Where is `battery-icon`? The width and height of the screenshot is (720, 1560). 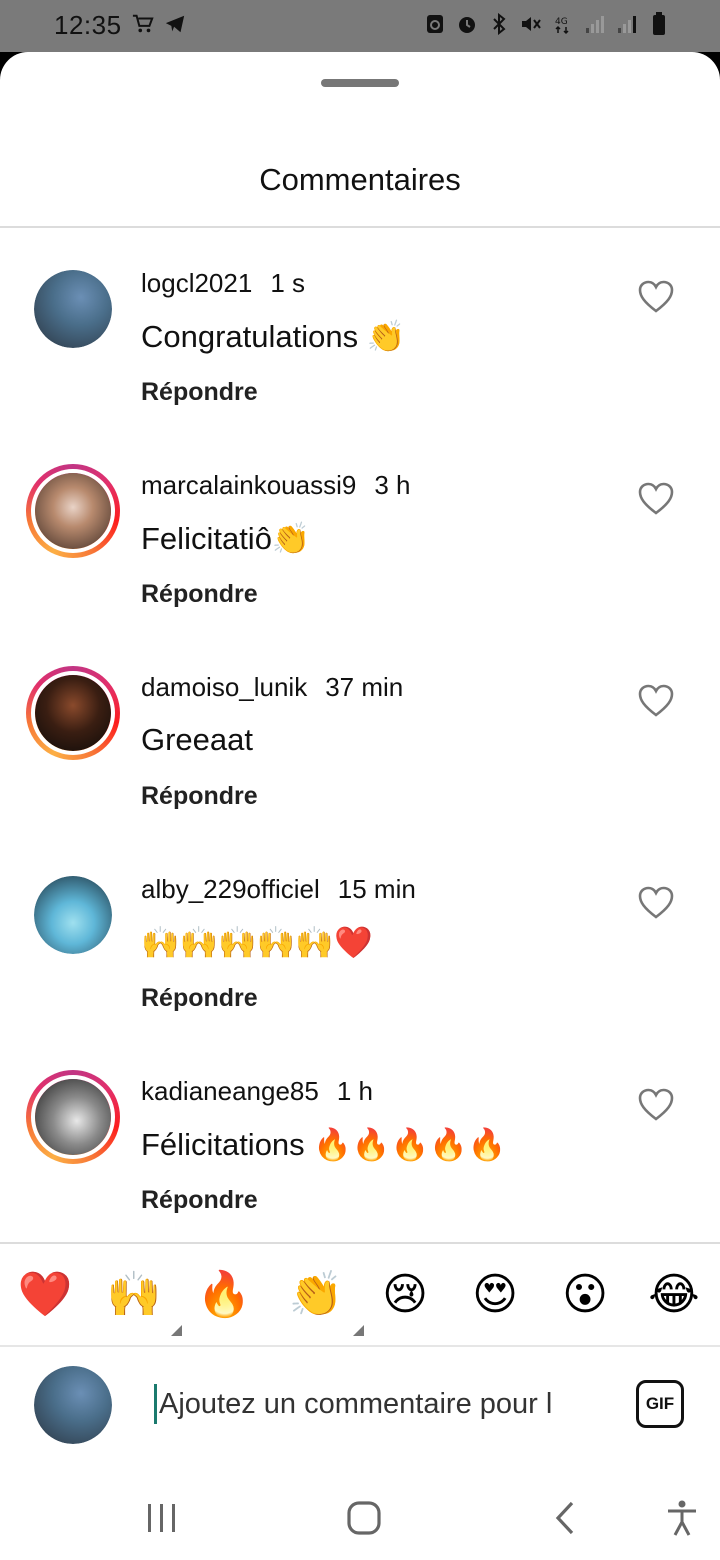
battery-icon is located at coordinates (659, 24).